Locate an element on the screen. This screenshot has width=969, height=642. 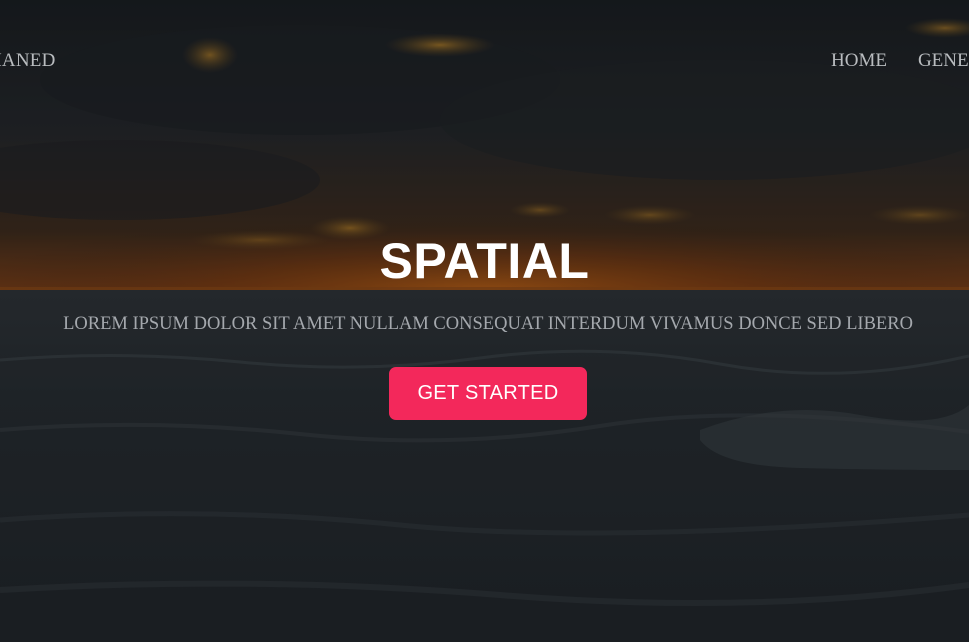
hero-title: SPATIAL is located at coordinates (484, 261).